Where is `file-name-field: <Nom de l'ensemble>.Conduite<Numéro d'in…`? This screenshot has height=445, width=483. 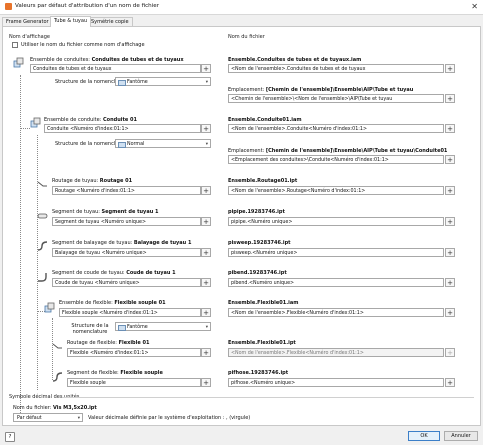 file-name-field: <Nom de l'ensemble>.Conduite<Numéro d'in… is located at coordinates (336, 128).